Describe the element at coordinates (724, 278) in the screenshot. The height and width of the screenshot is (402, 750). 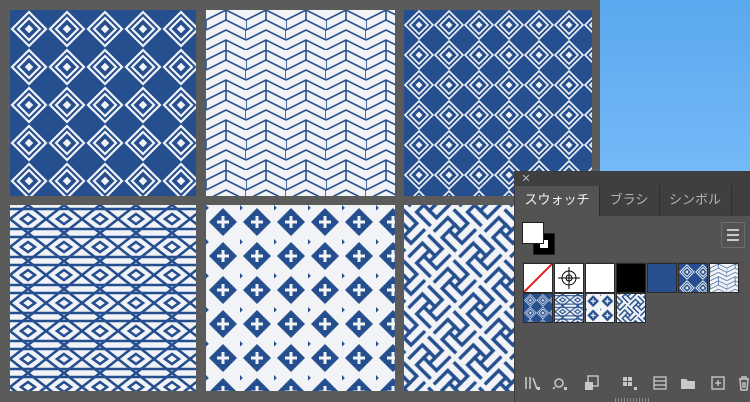
I see `swatch-pattern-zigzag` at that location.